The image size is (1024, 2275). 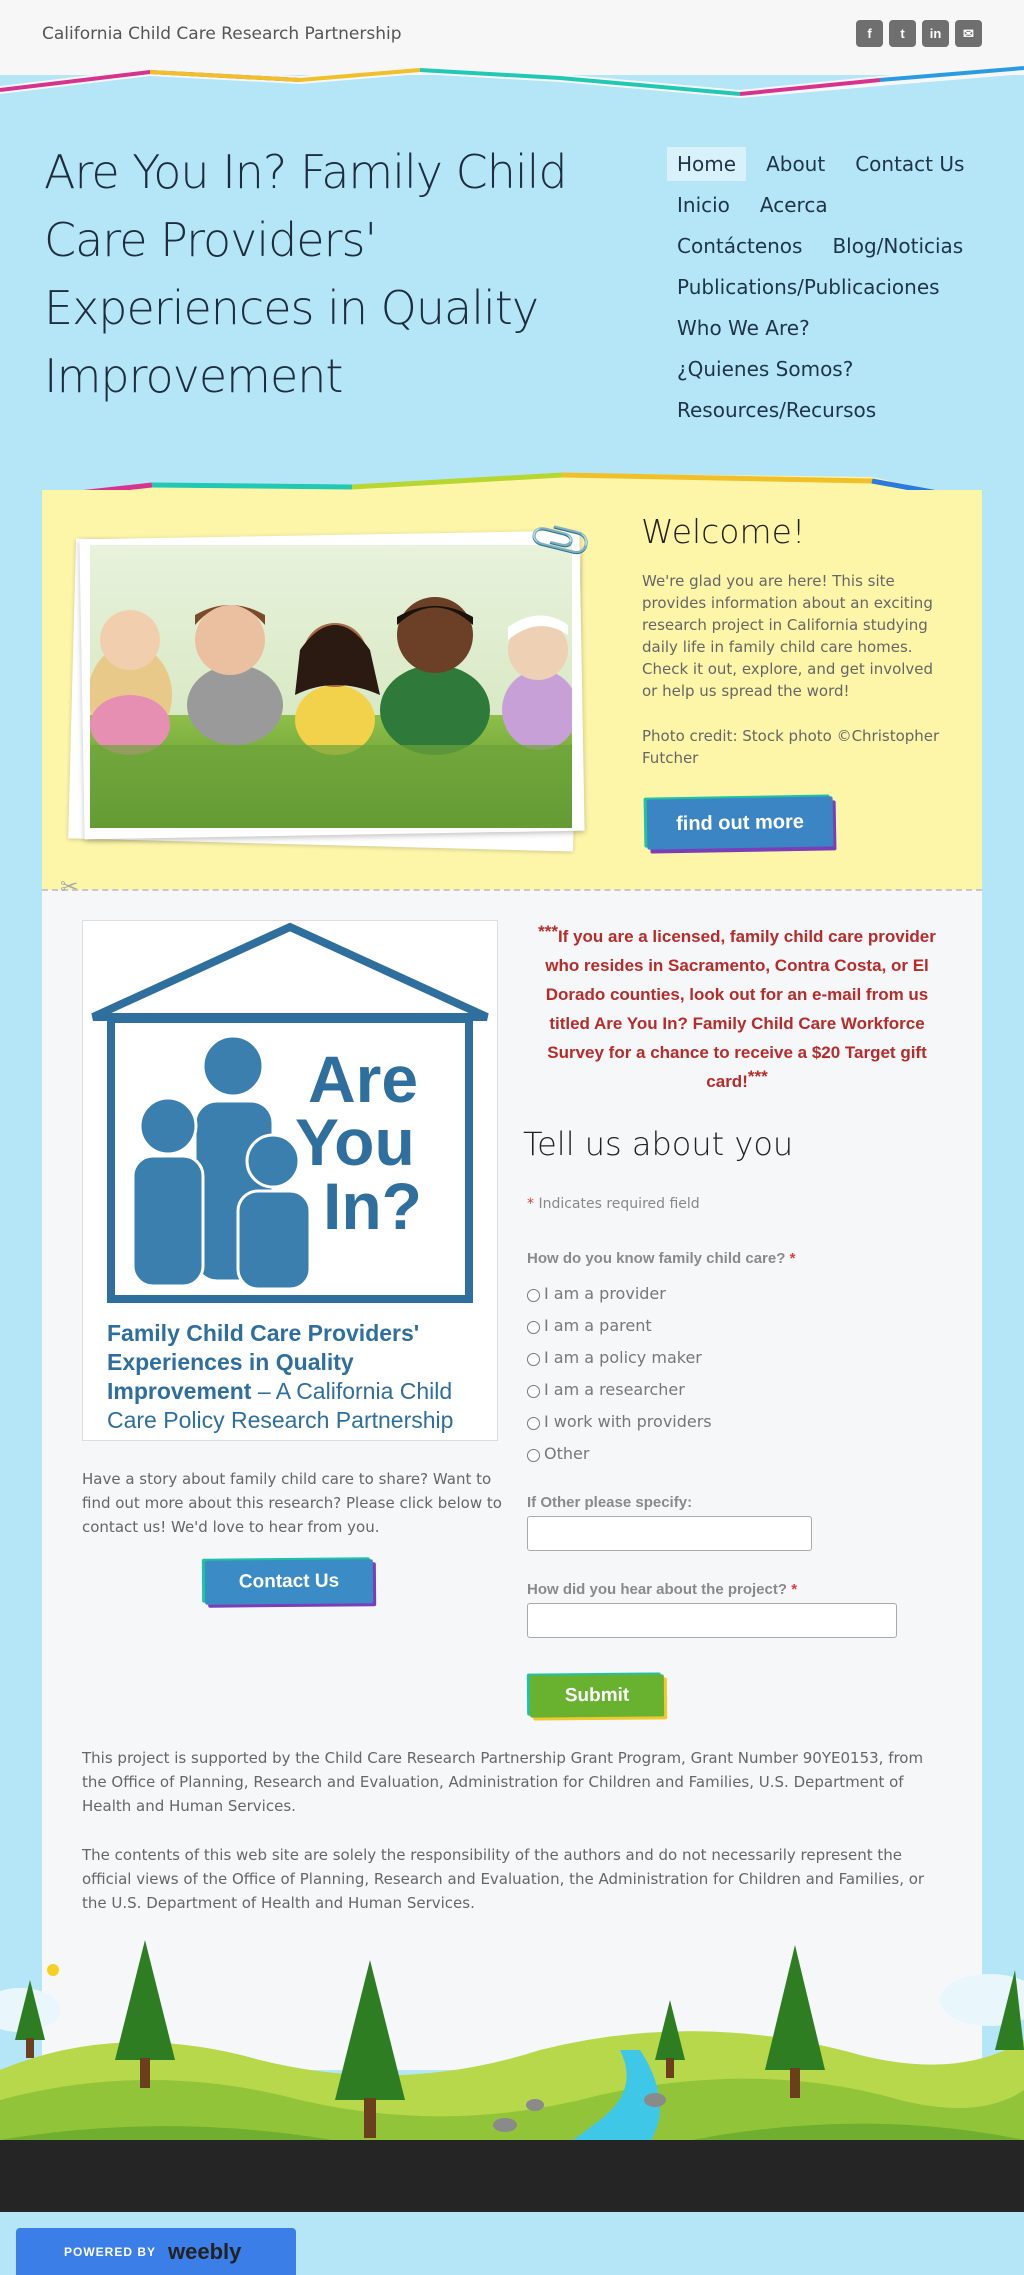 I want to click on nav-contactenos: Contáctenos, so click(x=739, y=246).